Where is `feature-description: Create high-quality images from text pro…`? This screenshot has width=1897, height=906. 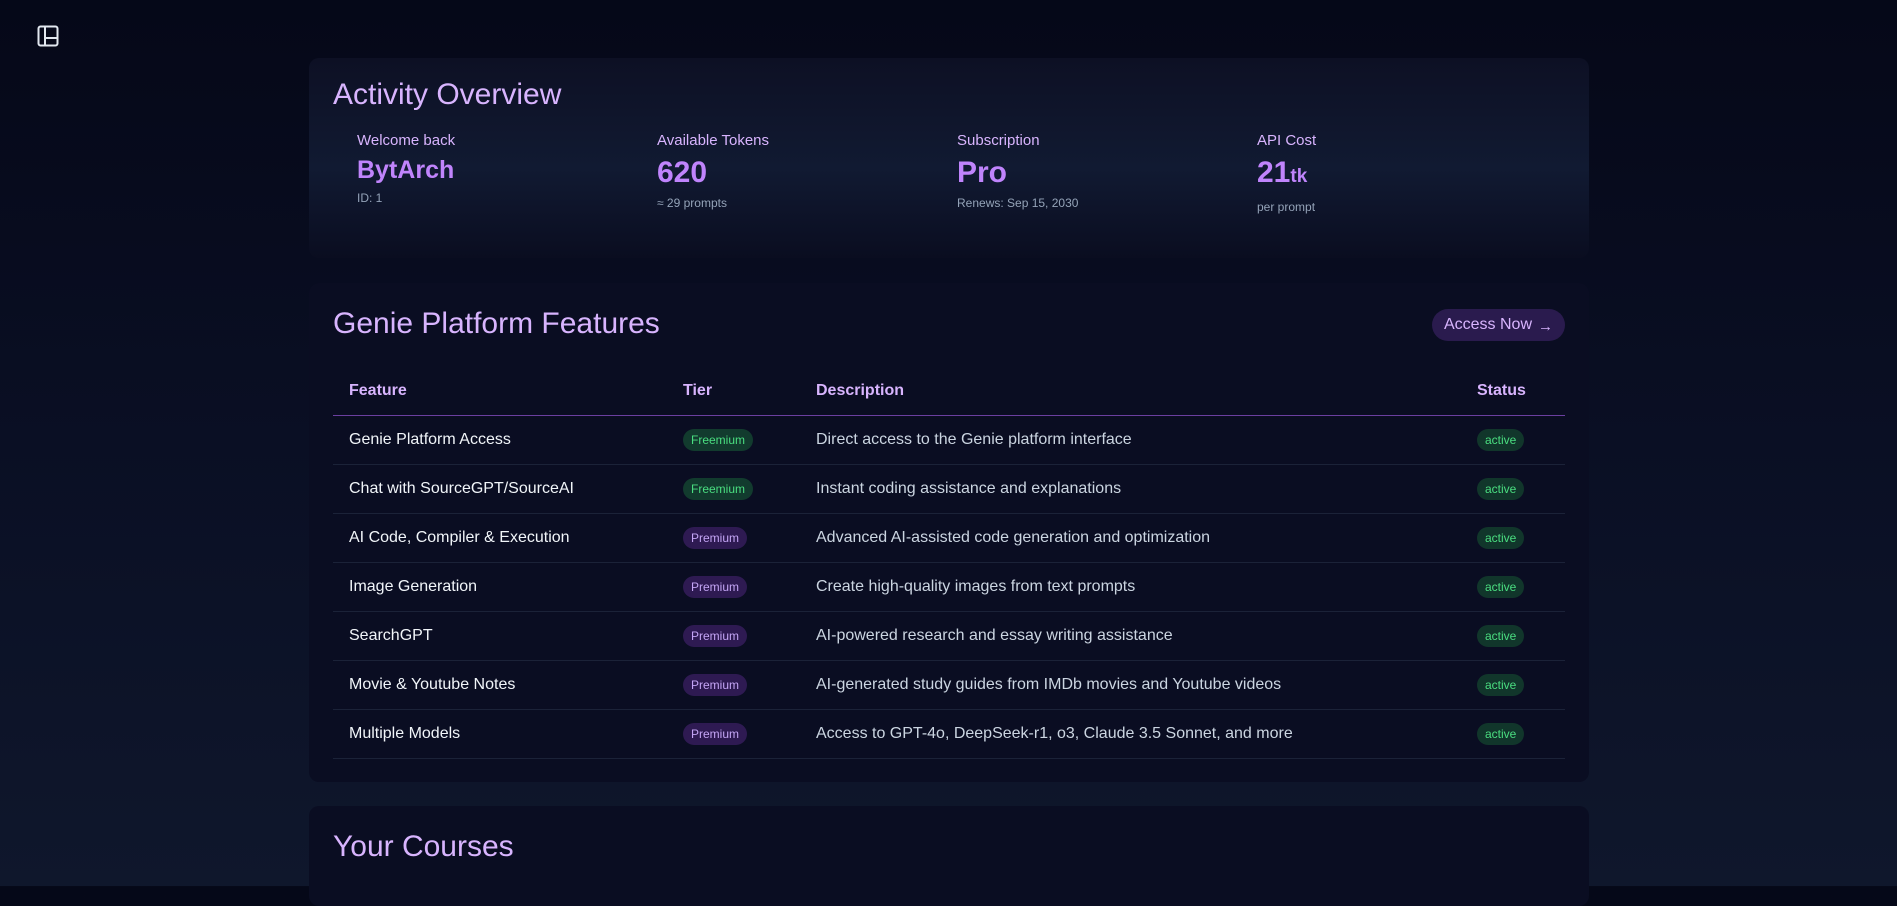
feature-description: Create high-quality images from text pro… is located at coordinates (976, 586).